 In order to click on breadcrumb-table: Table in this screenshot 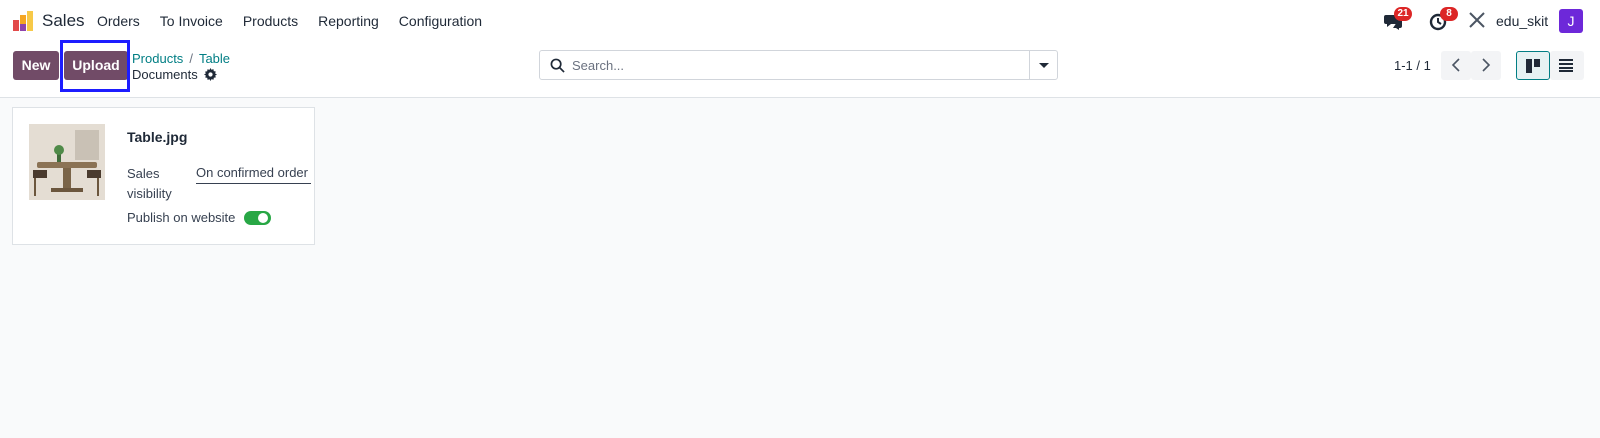, I will do `click(214, 58)`.